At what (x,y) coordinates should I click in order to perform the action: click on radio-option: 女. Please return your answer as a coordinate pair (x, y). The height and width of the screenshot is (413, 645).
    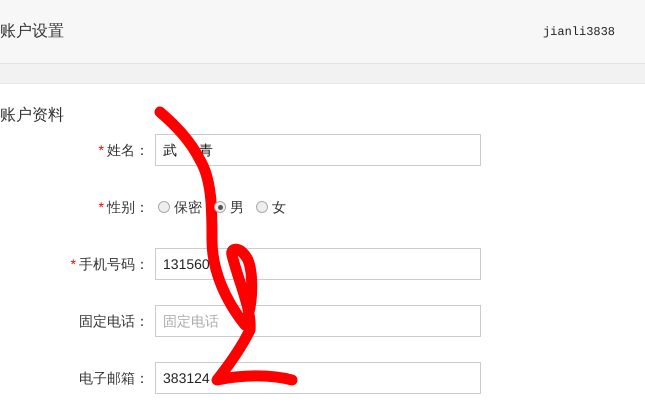
    Looking at the image, I should click on (271, 207).